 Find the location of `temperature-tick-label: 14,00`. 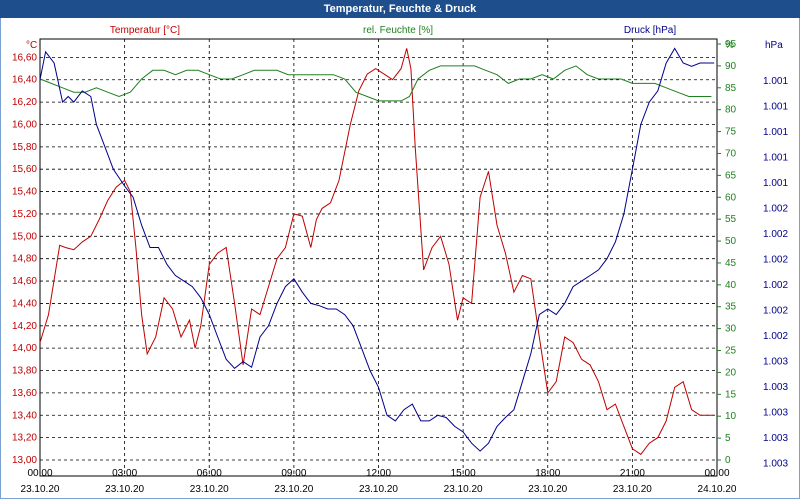

temperature-tick-label: 14,00 is located at coordinates (24, 348).